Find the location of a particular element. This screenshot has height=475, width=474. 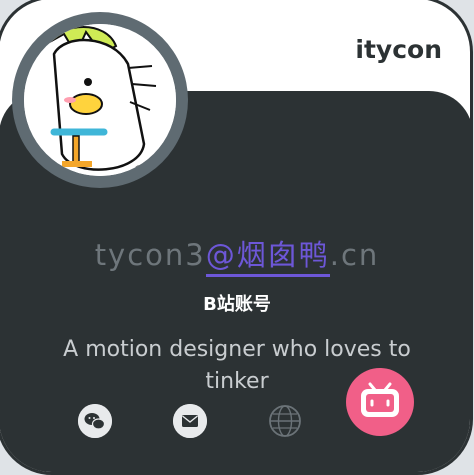

domain-prefix: tycon3 is located at coordinates (150, 255).